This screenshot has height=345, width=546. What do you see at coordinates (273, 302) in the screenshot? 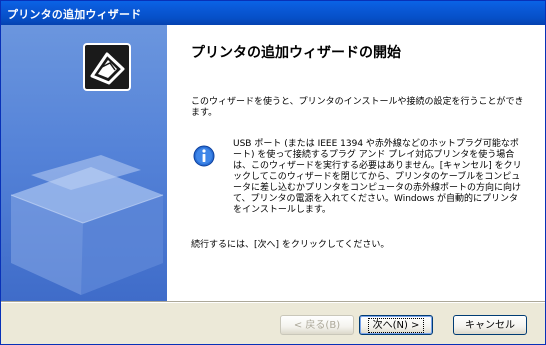
I see `footer-divider` at bounding box center [273, 302].